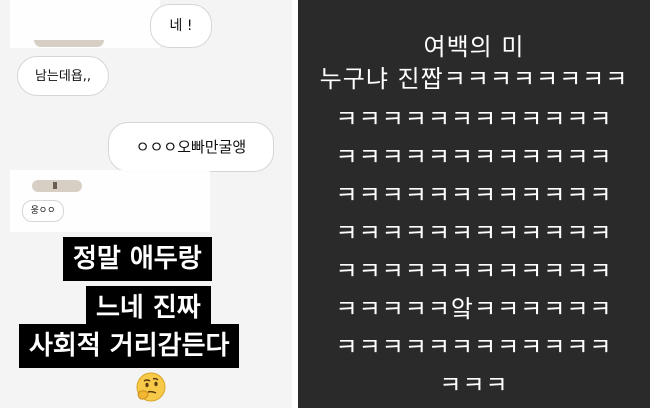 This screenshot has width=650, height=408. What do you see at coordinates (137, 259) in the screenshot?
I see `caption-line: 정말 애두랑` at bounding box center [137, 259].